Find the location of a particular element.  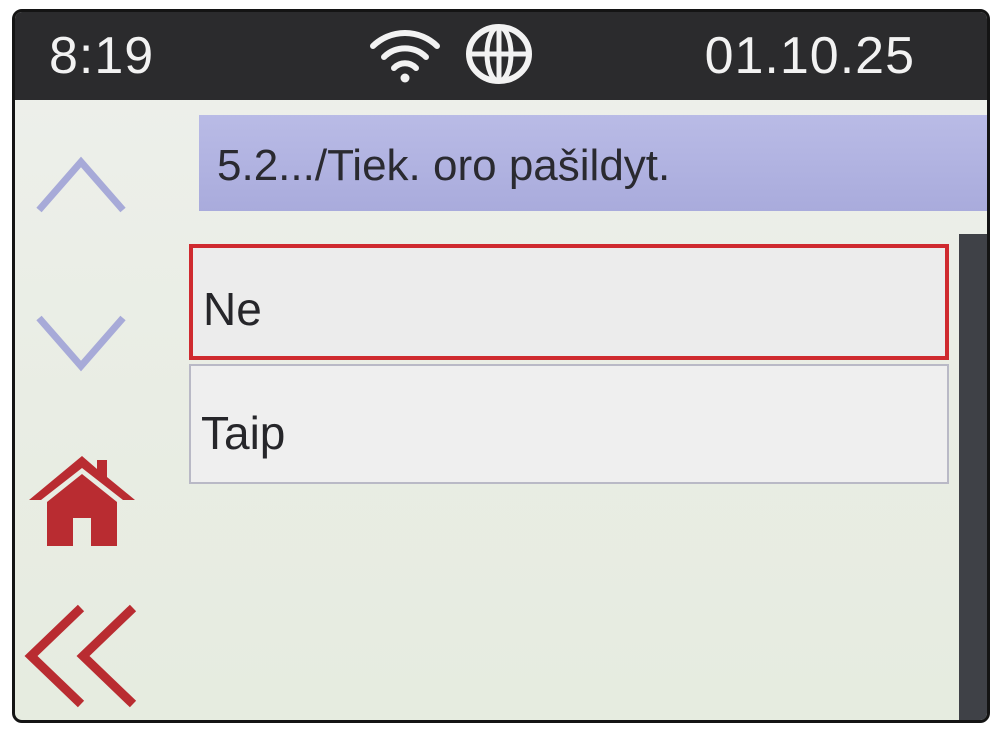

option-label: Ne is located at coordinates (232, 309).